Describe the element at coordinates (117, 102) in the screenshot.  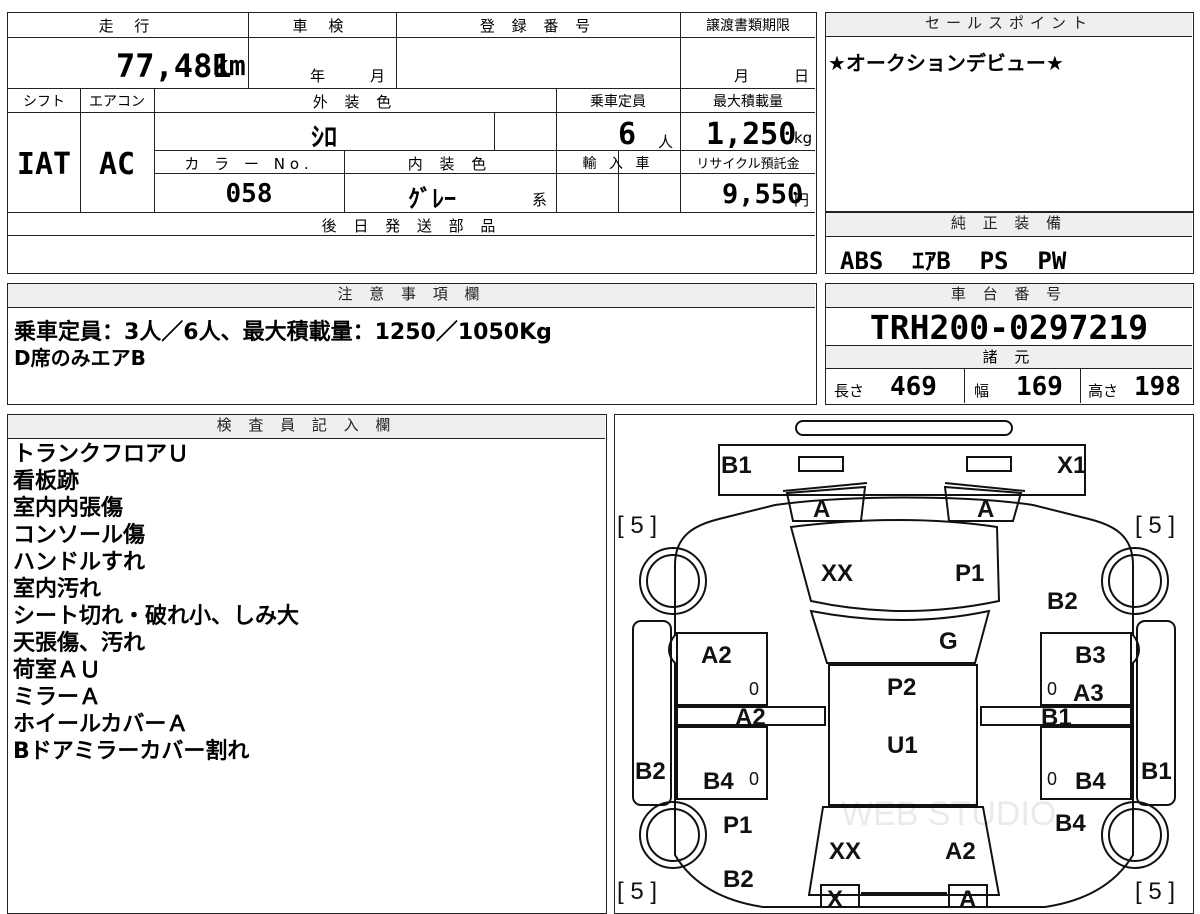
I see `ac-label: エアコン` at that location.